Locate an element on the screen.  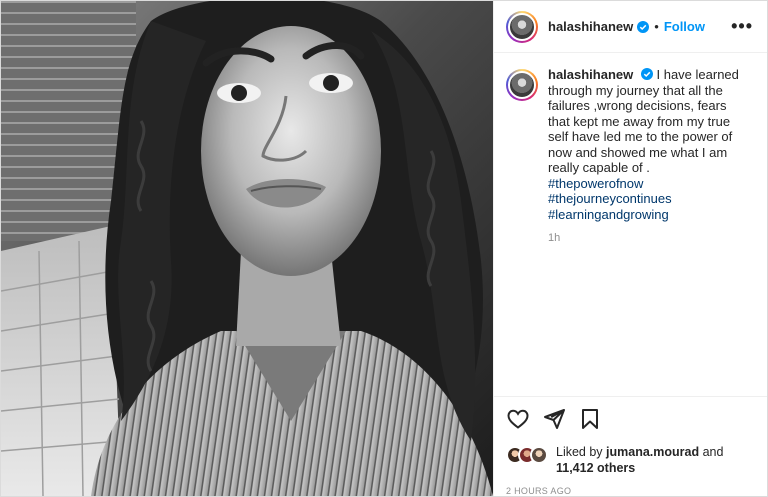
hashtag-link: #thepowerofnow is located at coordinates (648, 184).